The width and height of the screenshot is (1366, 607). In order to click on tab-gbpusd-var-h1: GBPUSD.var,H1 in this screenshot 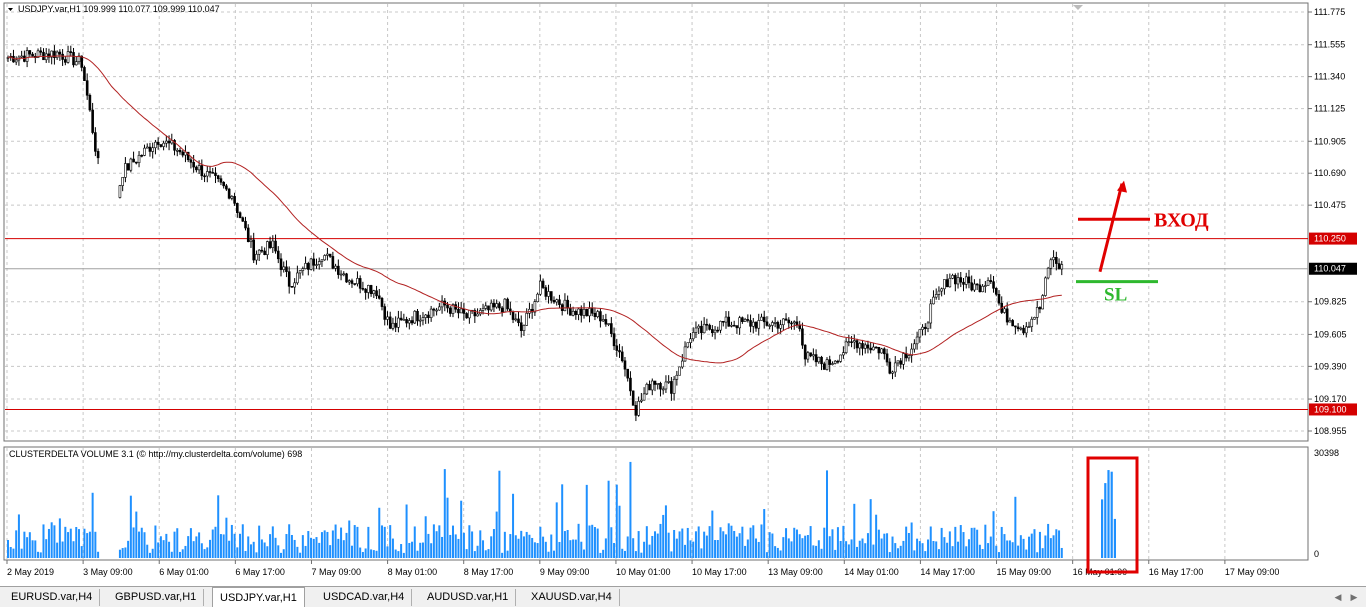, I will do `click(156, 597)`.